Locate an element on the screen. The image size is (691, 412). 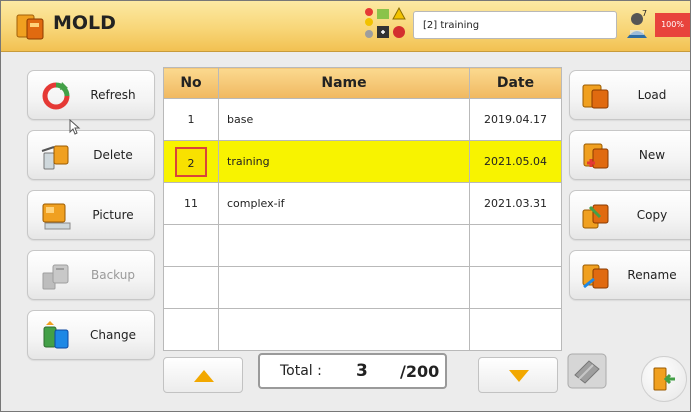
new-icon is located at coordinates (596, 156).